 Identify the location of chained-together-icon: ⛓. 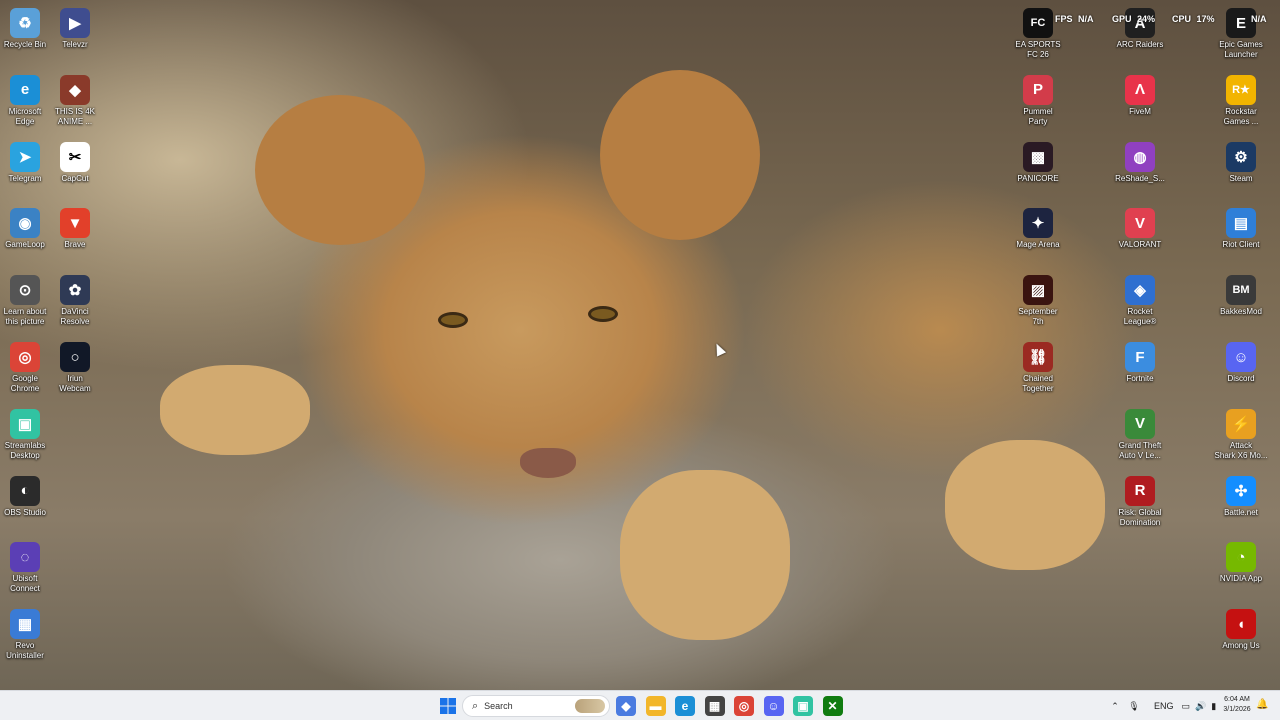
(1038, 357).